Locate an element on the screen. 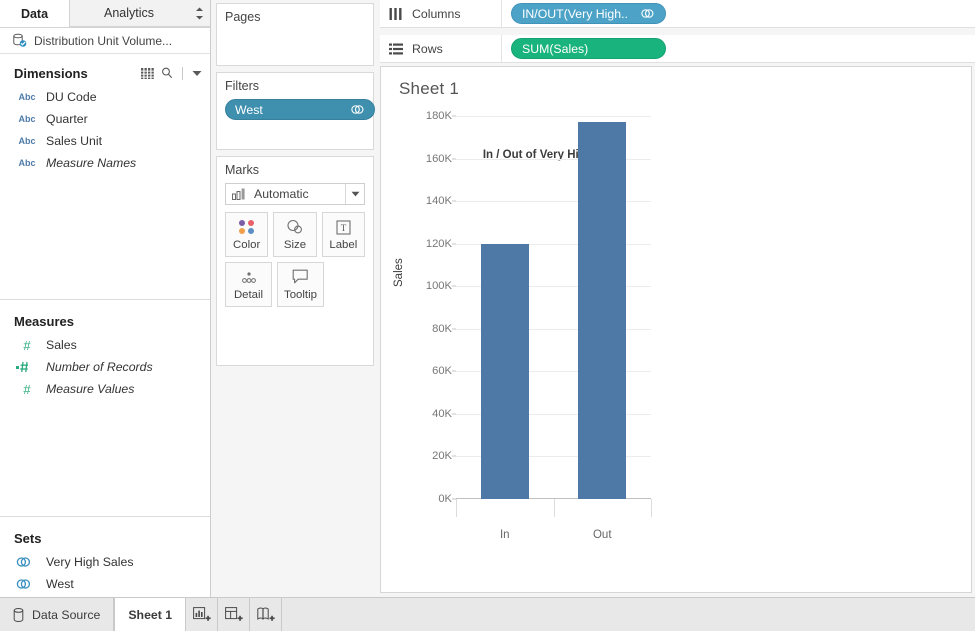 This screenshot has width=975, height=631. rows-pill-sum-sales: SUM(Sales) is located at coordinates (588, 48).